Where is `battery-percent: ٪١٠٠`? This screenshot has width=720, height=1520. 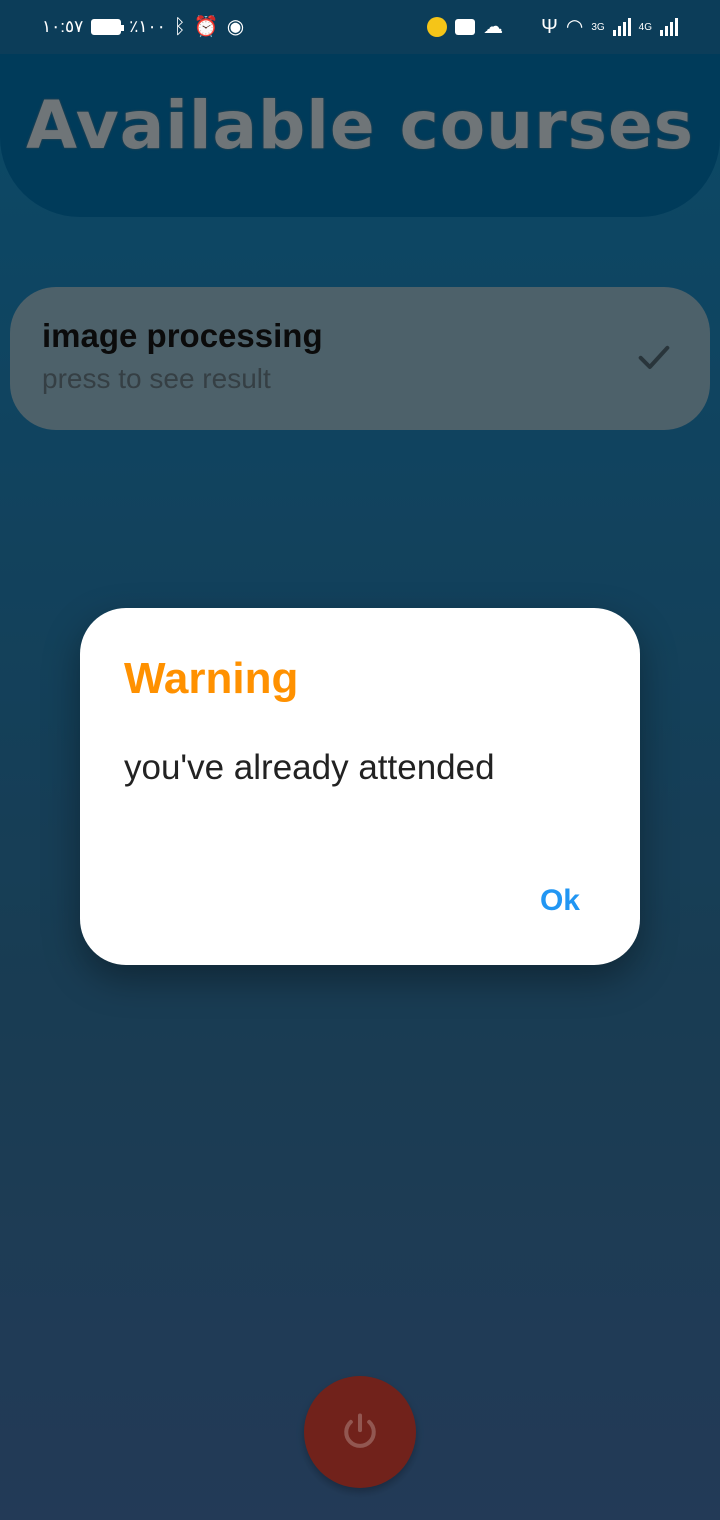
battery-percent: ٪١٠٠ is located at coordinates (147, 26).